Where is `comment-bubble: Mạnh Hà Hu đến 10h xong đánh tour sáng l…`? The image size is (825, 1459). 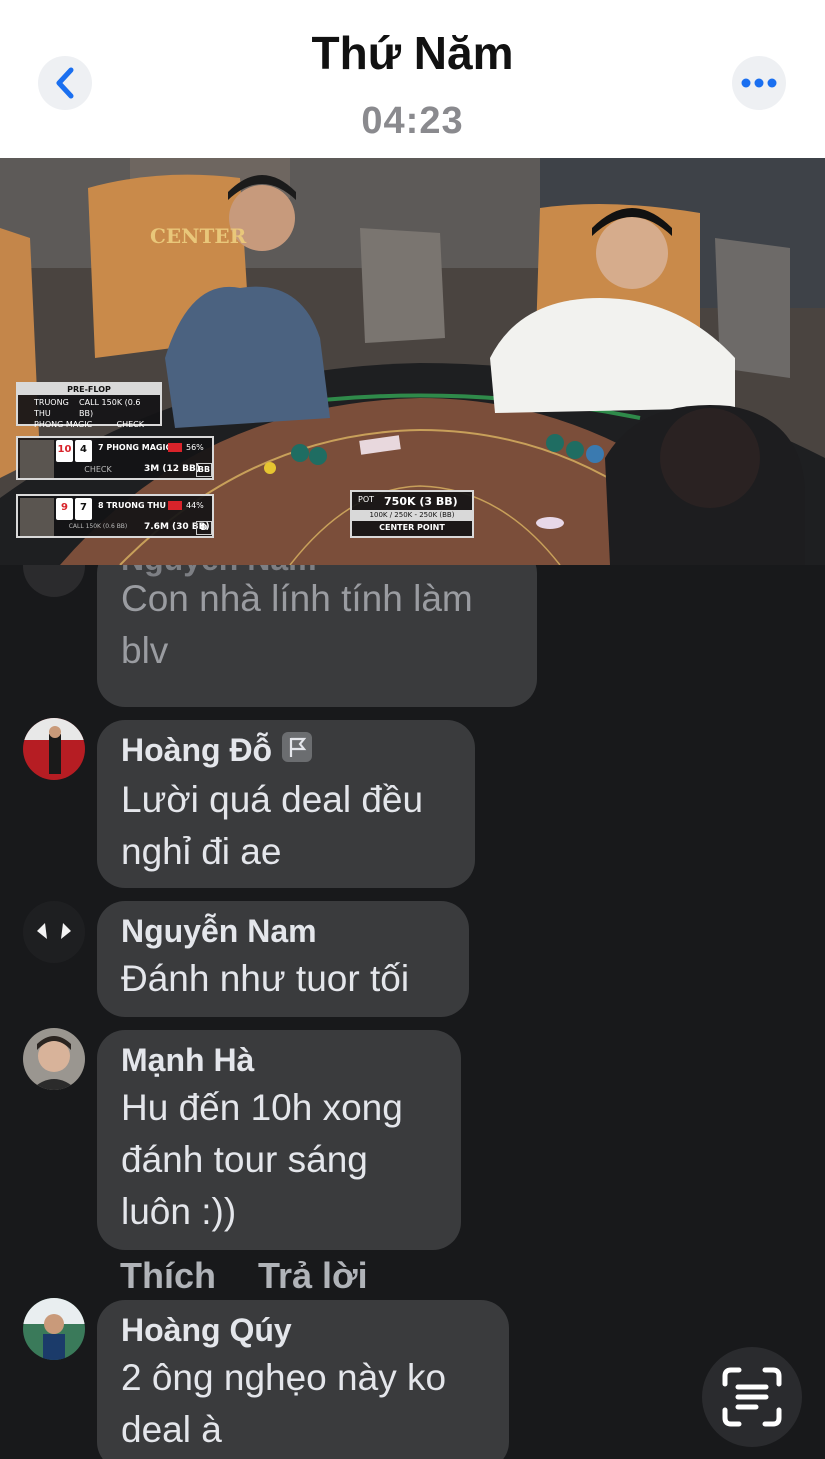
comment-bubble: Mạnh Hà Hu đến 10h xong đánh tour sáng l… is located at coordinates (279, 1140).